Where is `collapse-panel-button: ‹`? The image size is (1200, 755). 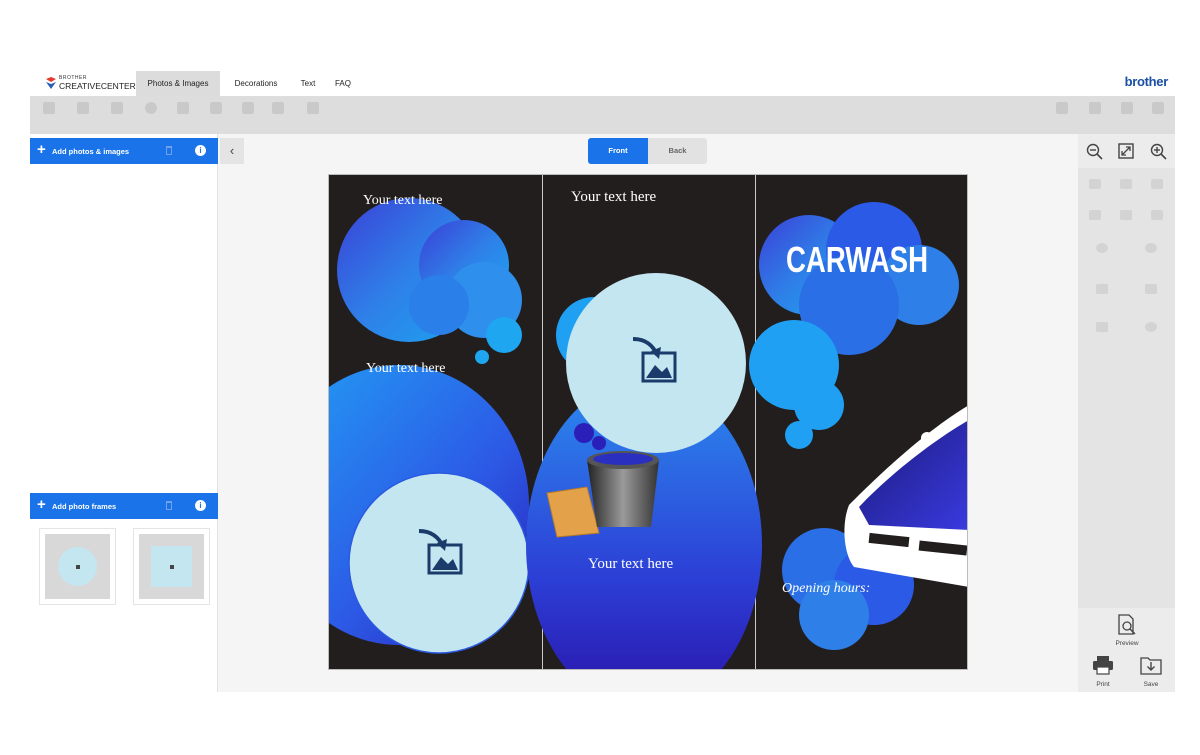 collapse-panel-button: ‹ is located at coordinates (232, 151).